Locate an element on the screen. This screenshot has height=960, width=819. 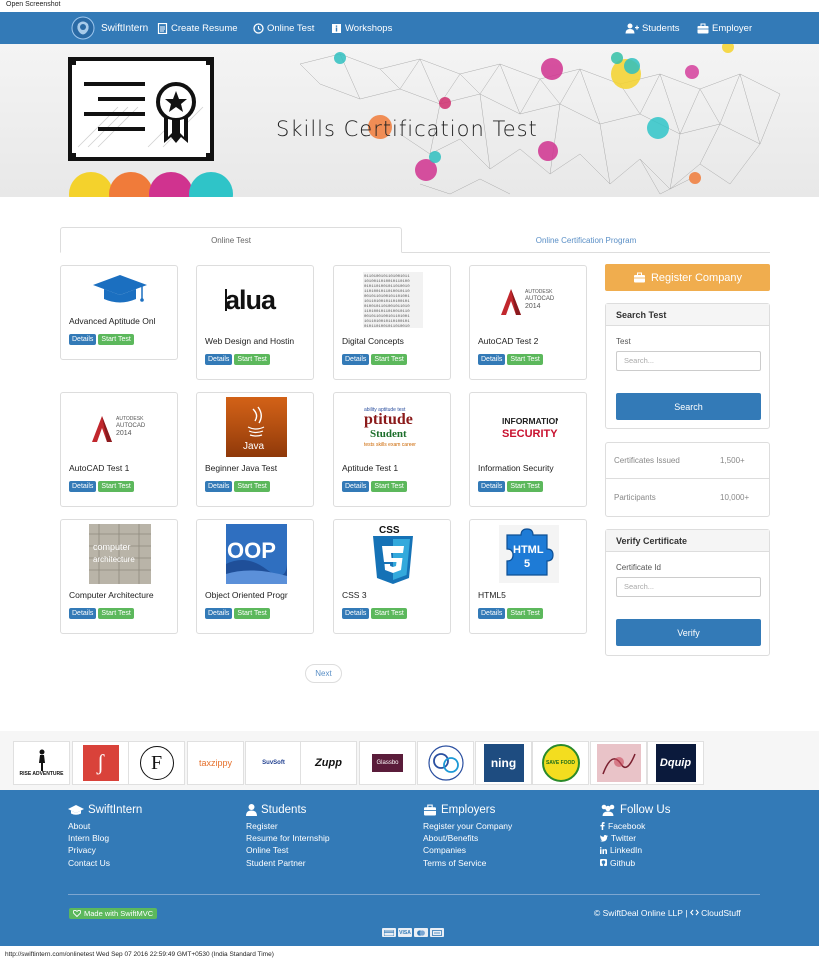
partner-logo: taxzippy is located at coordinates (215, 763).